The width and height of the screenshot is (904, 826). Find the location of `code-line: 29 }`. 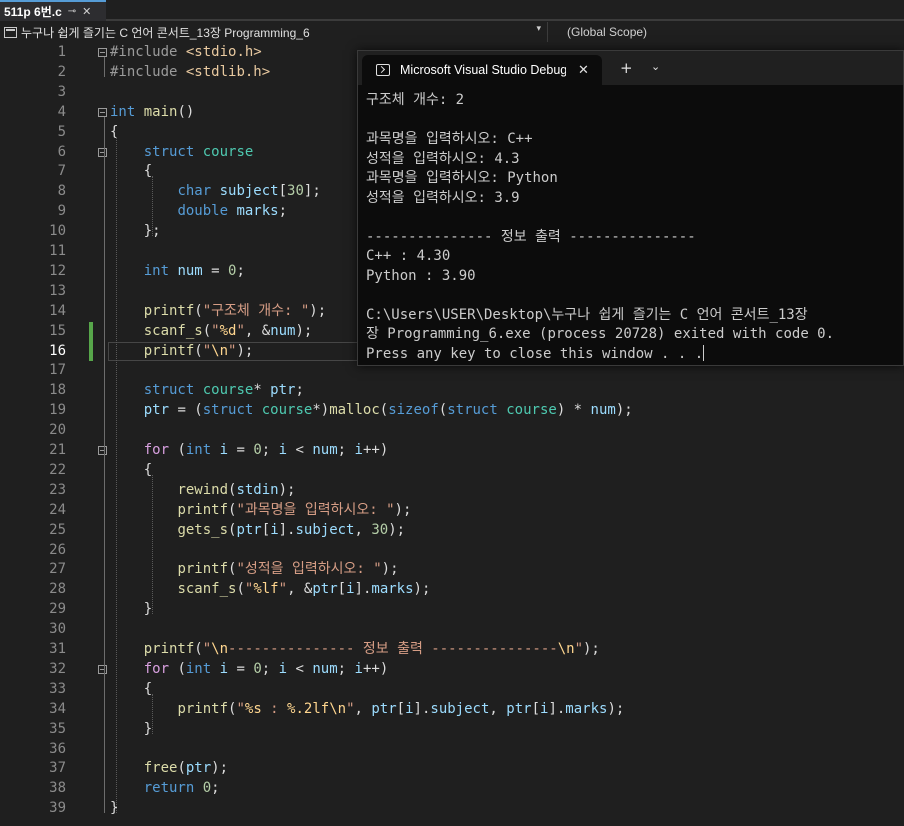

code-line: 29 } is located at coordinates (452, 610).